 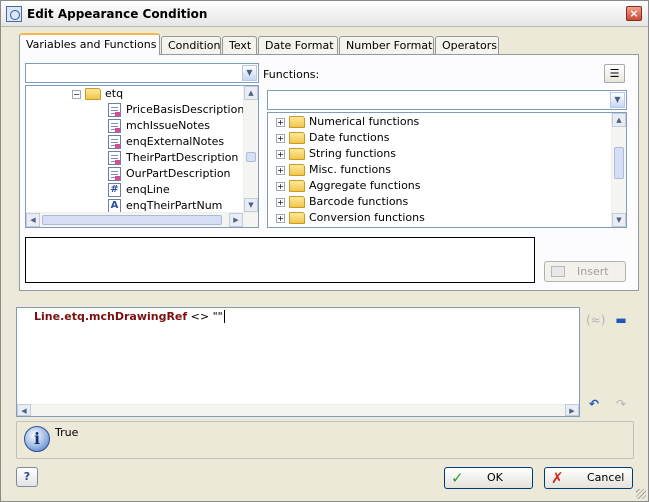 I want to click on function-group: + String functions, so click(x=336, y=154).